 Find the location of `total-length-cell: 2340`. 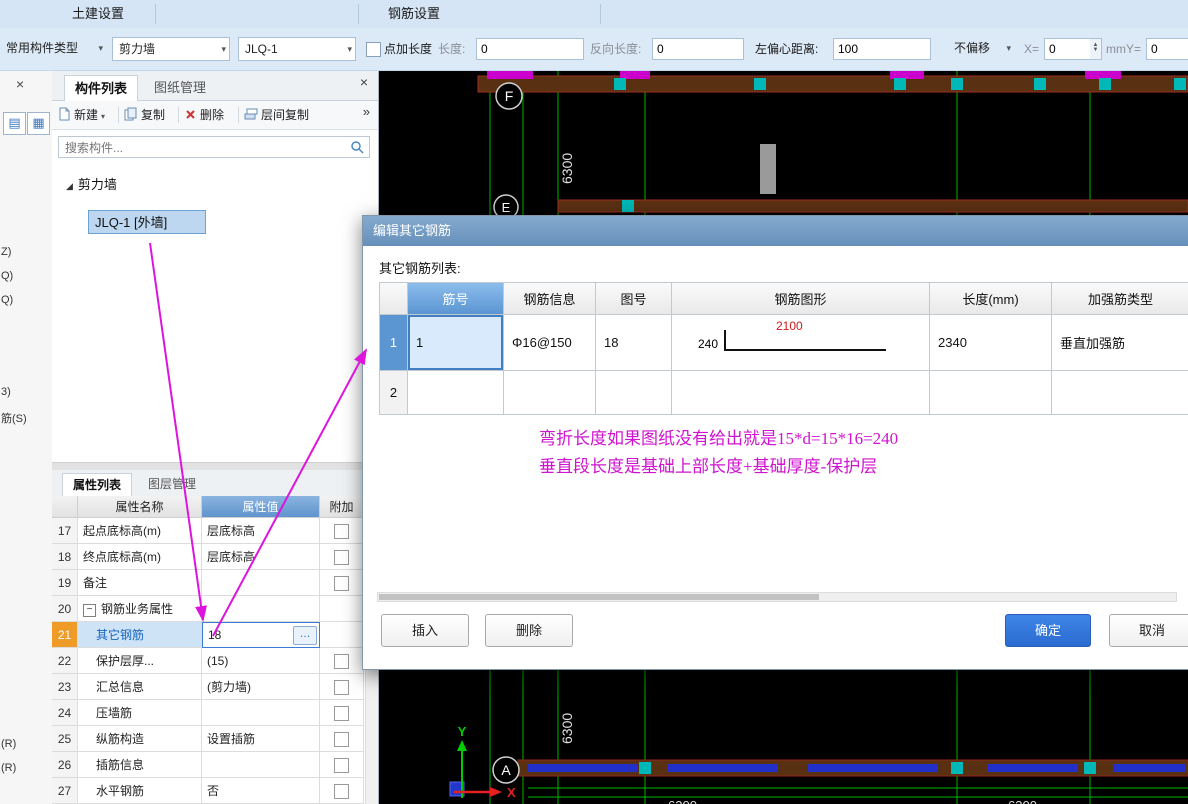

total-length-cell: 2340 is located at coordinates (991, 343).